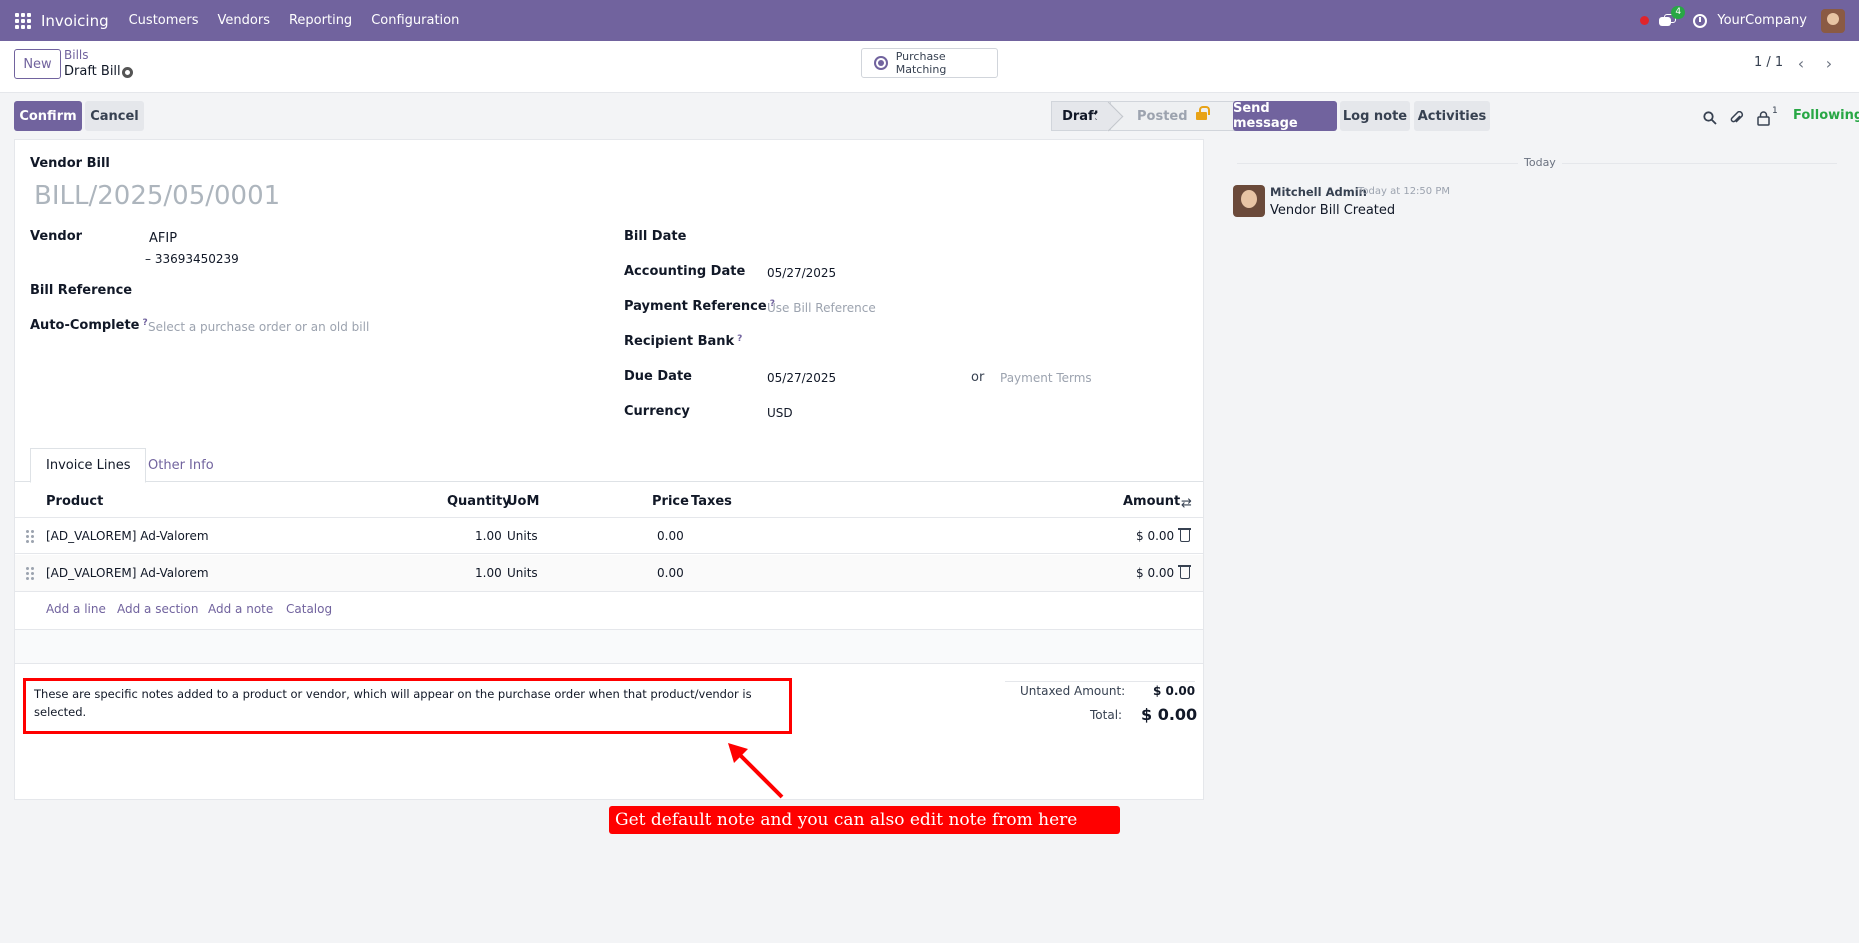 This screenshot has height=943, width=1859. Describe the element at coordinates (1188, 503) in the screenshot. I see `optional-columns-icon: ⇄` at that location.